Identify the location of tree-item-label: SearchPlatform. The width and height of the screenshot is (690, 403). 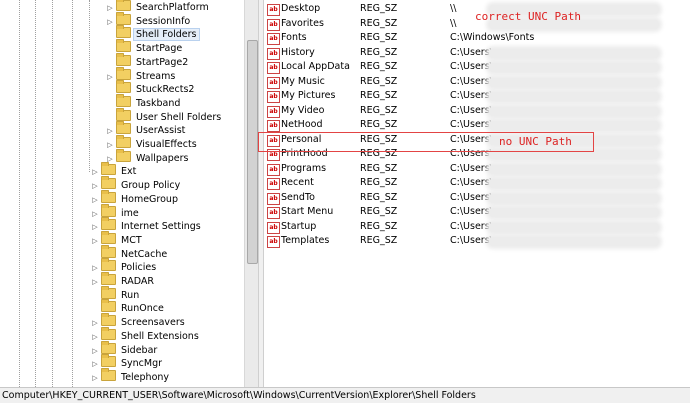
(172, 7).